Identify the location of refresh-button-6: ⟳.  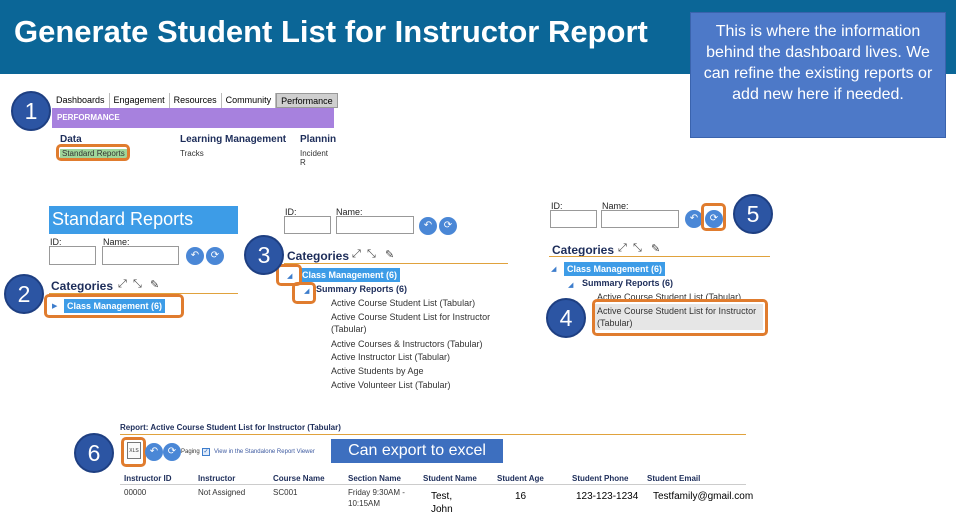
(172, 452).